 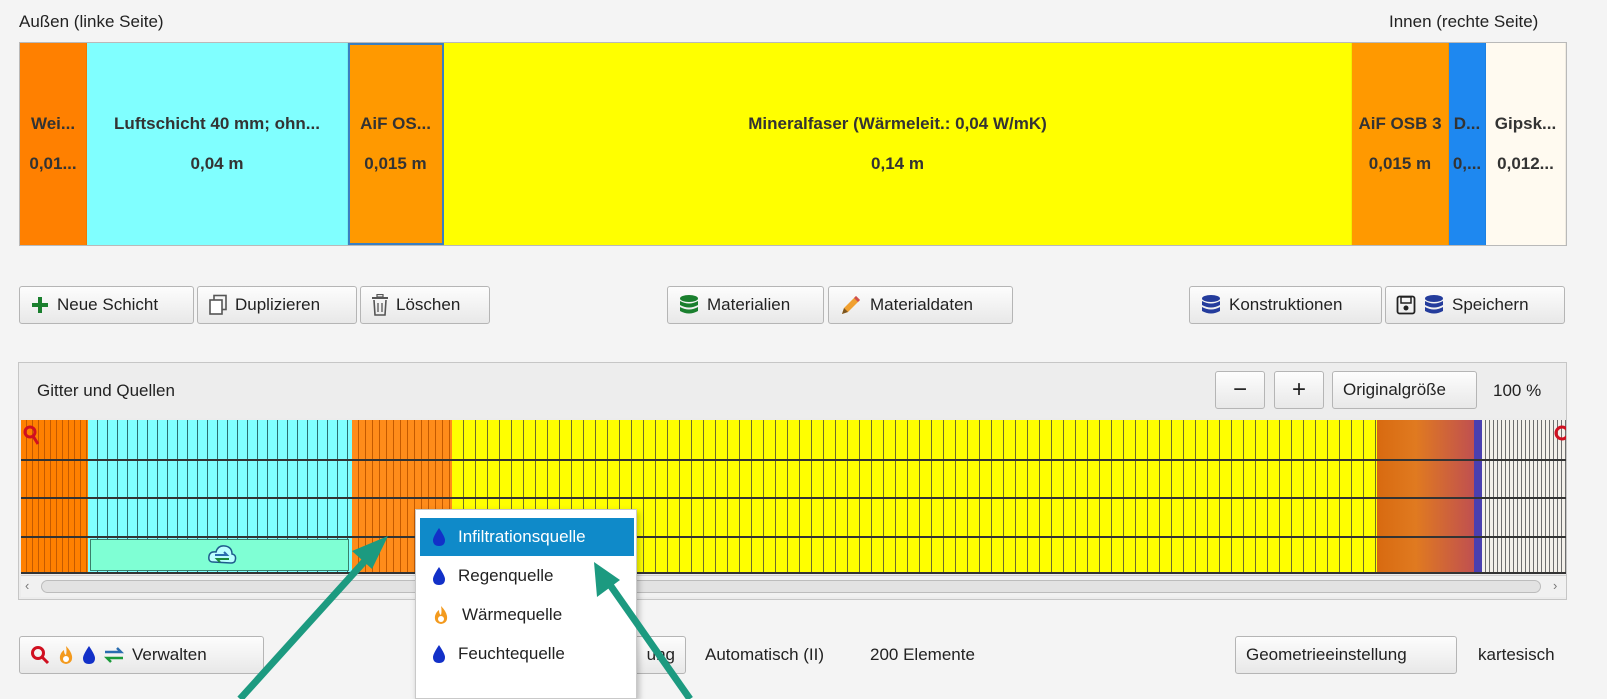 I want to click on zoom-out-label: −, so click(x=1239, y=389).